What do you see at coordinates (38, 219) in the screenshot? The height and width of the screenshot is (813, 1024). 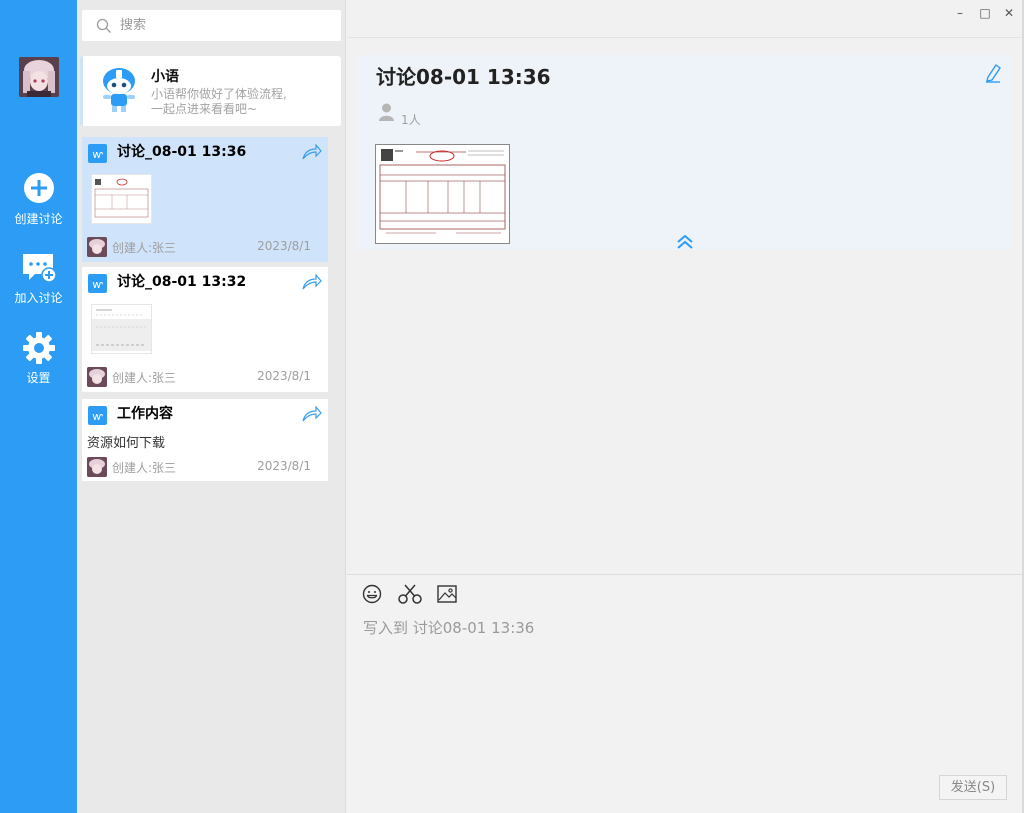 I see `create-discussion-label: 创建讨论` at bounding box center [38, 219].